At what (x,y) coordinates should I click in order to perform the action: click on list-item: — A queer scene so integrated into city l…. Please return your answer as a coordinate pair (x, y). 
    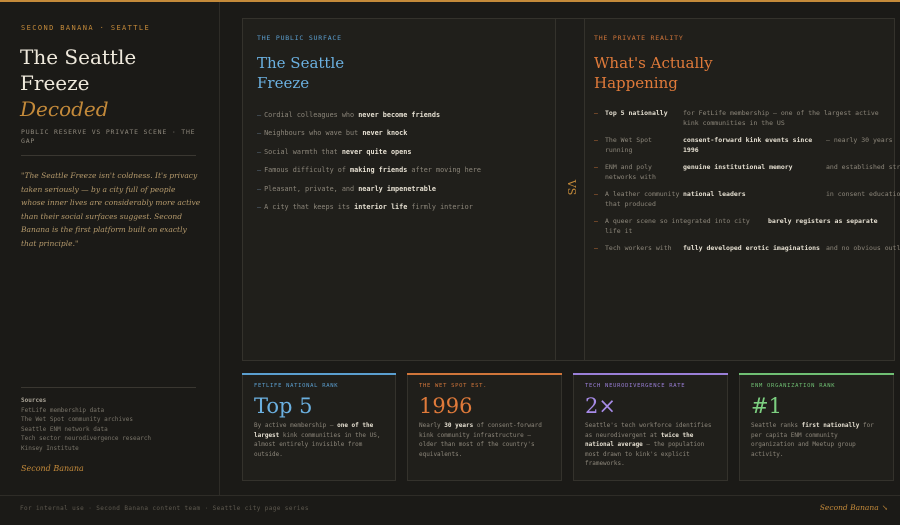
    Looking at the image, I should click on (736, 226).